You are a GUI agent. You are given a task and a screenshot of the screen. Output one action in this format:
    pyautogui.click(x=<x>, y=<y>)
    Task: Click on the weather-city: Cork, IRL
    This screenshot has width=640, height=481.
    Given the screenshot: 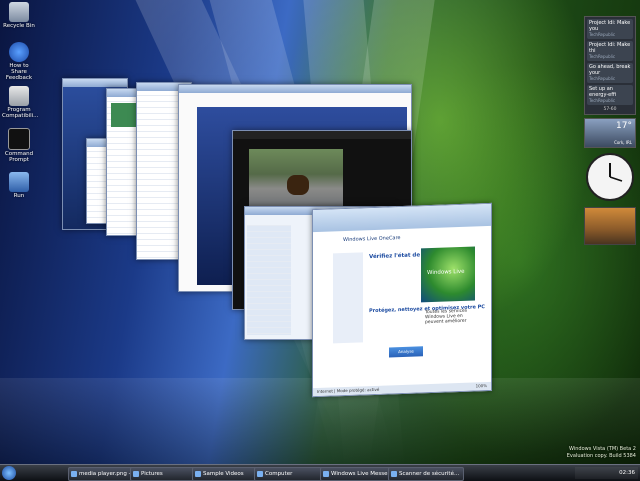 What is the action you would take?
    pyautogui.click(x=623, y=142)
    